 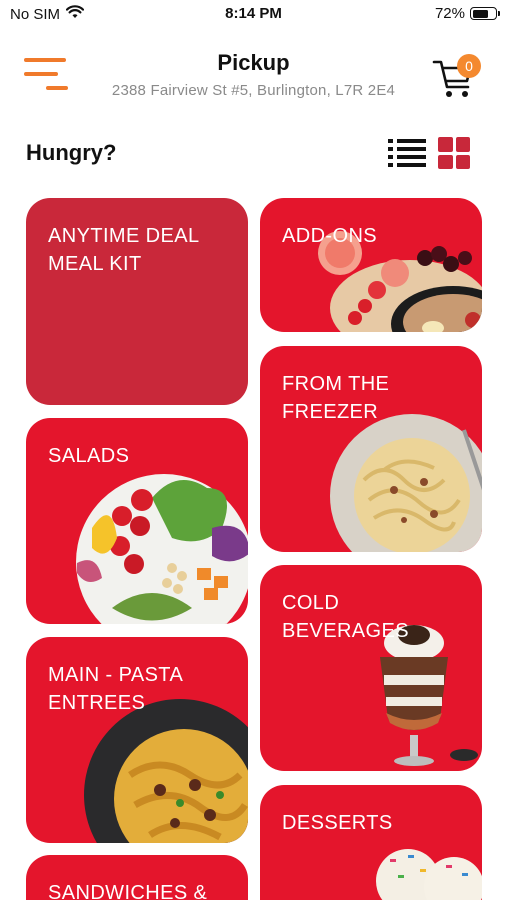 What do you see at coordinates (407, 153) in the screenshot?
I see `list-view-icon` at bounding box center [407, 153].